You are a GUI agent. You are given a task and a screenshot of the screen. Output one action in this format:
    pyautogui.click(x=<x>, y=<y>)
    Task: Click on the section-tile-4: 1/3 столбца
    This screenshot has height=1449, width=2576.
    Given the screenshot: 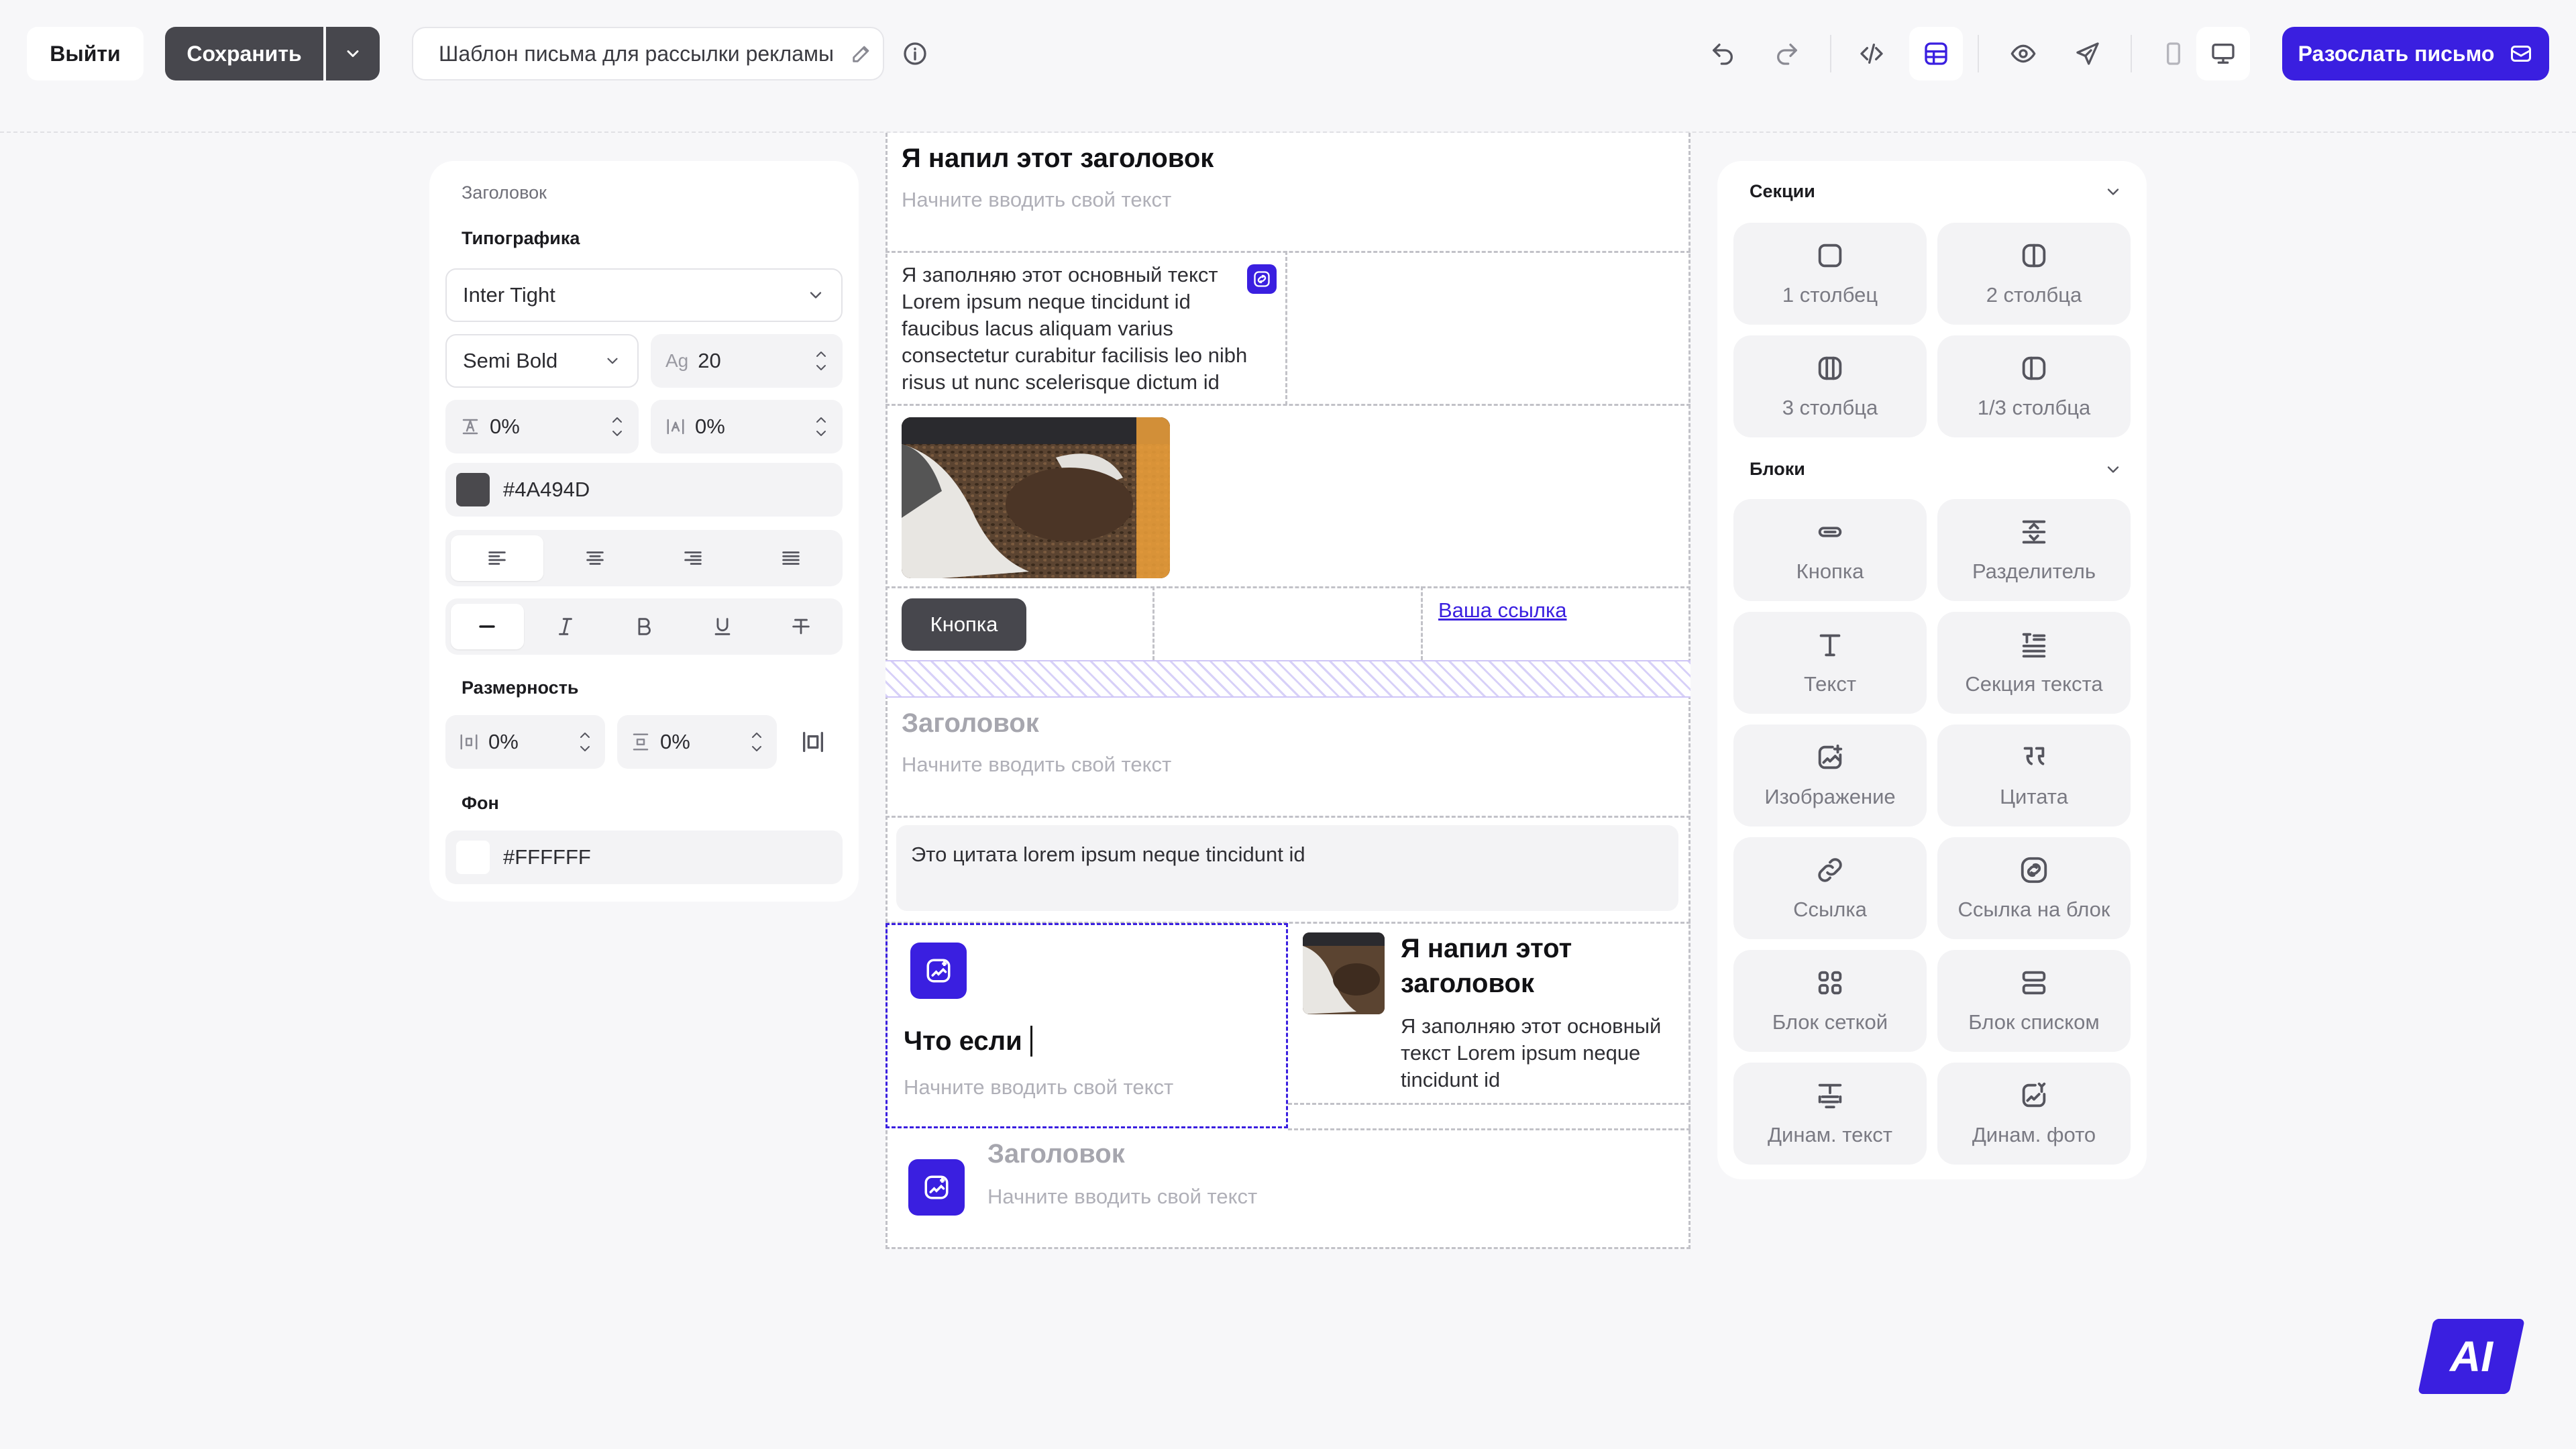 What is the action you would take?
    pyautogui.click(x=2034, y=386)
    